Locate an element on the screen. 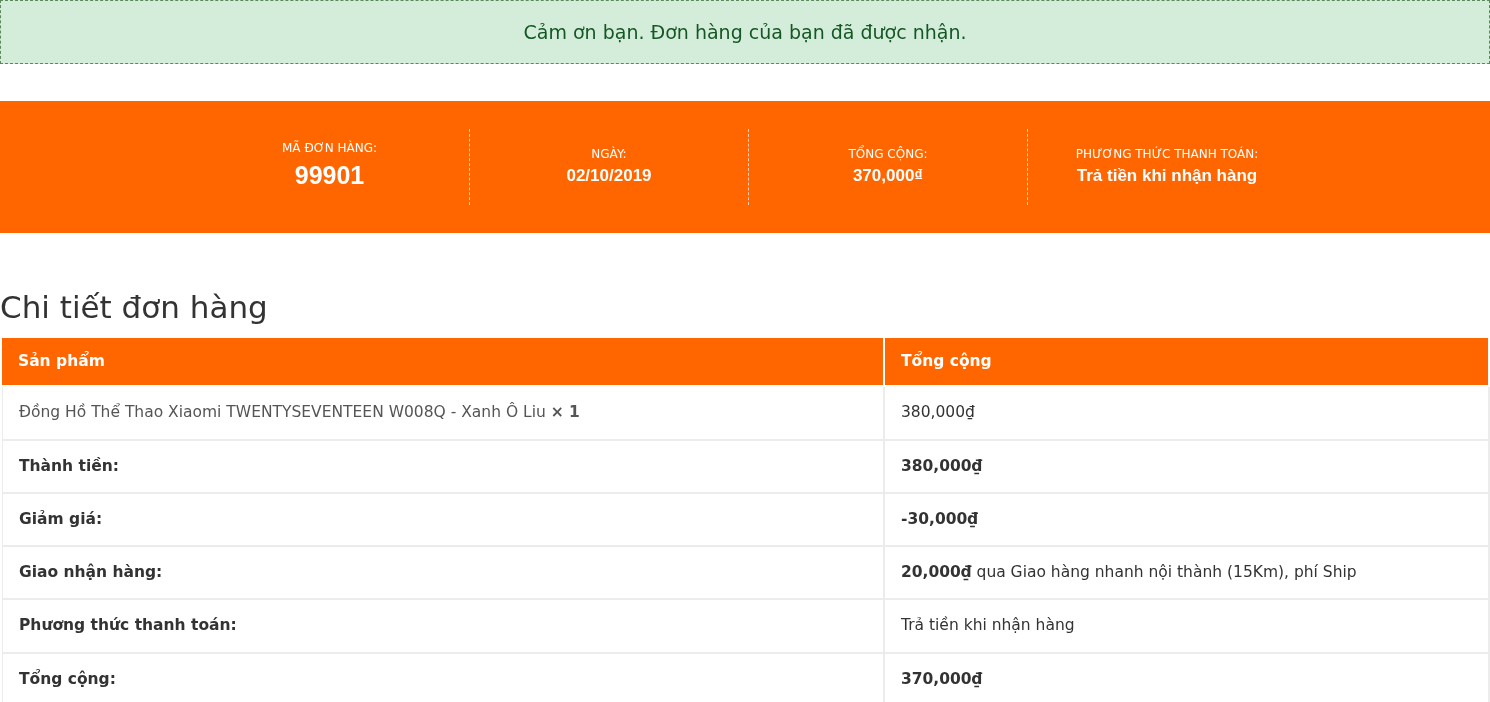 The height and width of the screenshot is (702, 1490). overview-label: PHƯƠNG THỨC THANH TOÁN: is located at coordinates (1167, 154).